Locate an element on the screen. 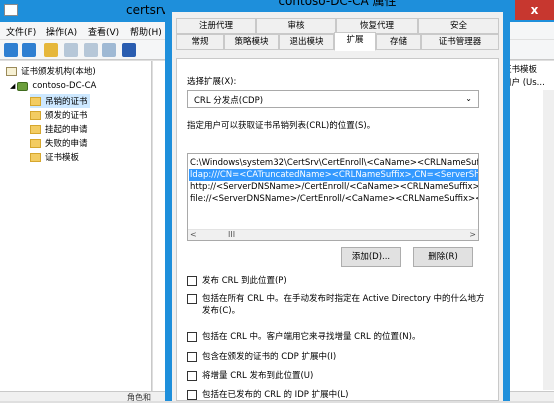  description-text: 指定用户可以获取证书吊销列表(CRL)的位置(S)。 is located at coordinates (281, 126).